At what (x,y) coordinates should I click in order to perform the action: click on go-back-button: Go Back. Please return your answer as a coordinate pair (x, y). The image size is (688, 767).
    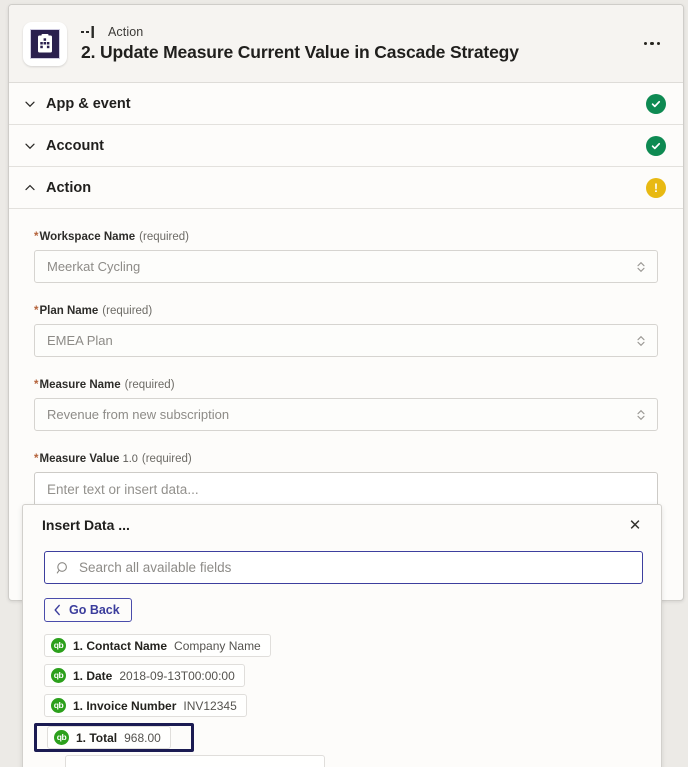
    Looking at the image, I should click on (88, 610).